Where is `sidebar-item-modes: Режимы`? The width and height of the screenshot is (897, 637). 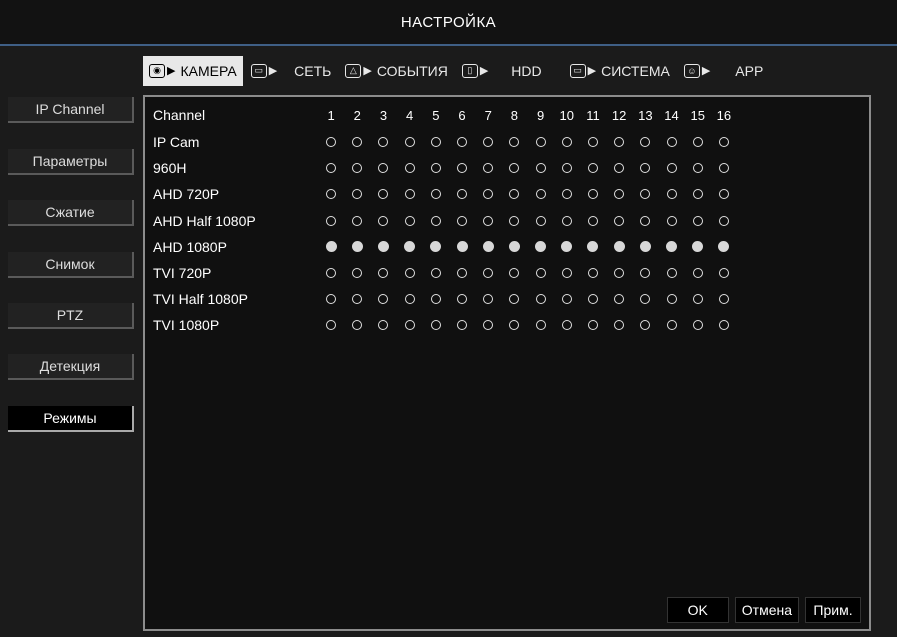
sidebar-item-modes: Режимы is located at coordinates (71, 419).